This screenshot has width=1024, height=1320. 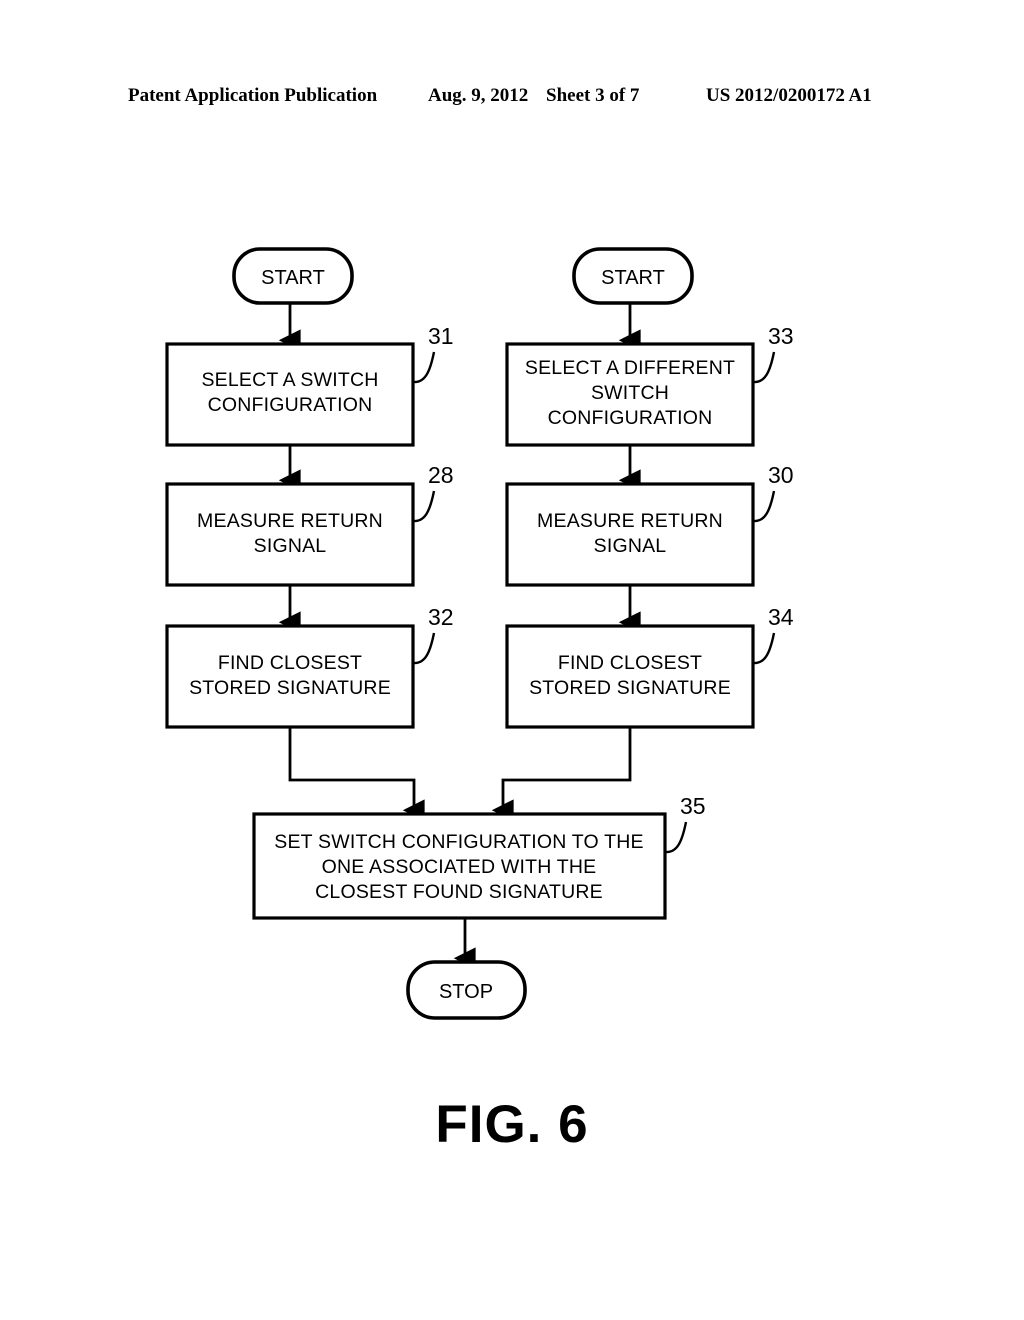 What do you see at coordinates (630, 418) in the screenshot?
I see `node-33-line-3: CONFIGURATION` at bounding box center [630, 418].